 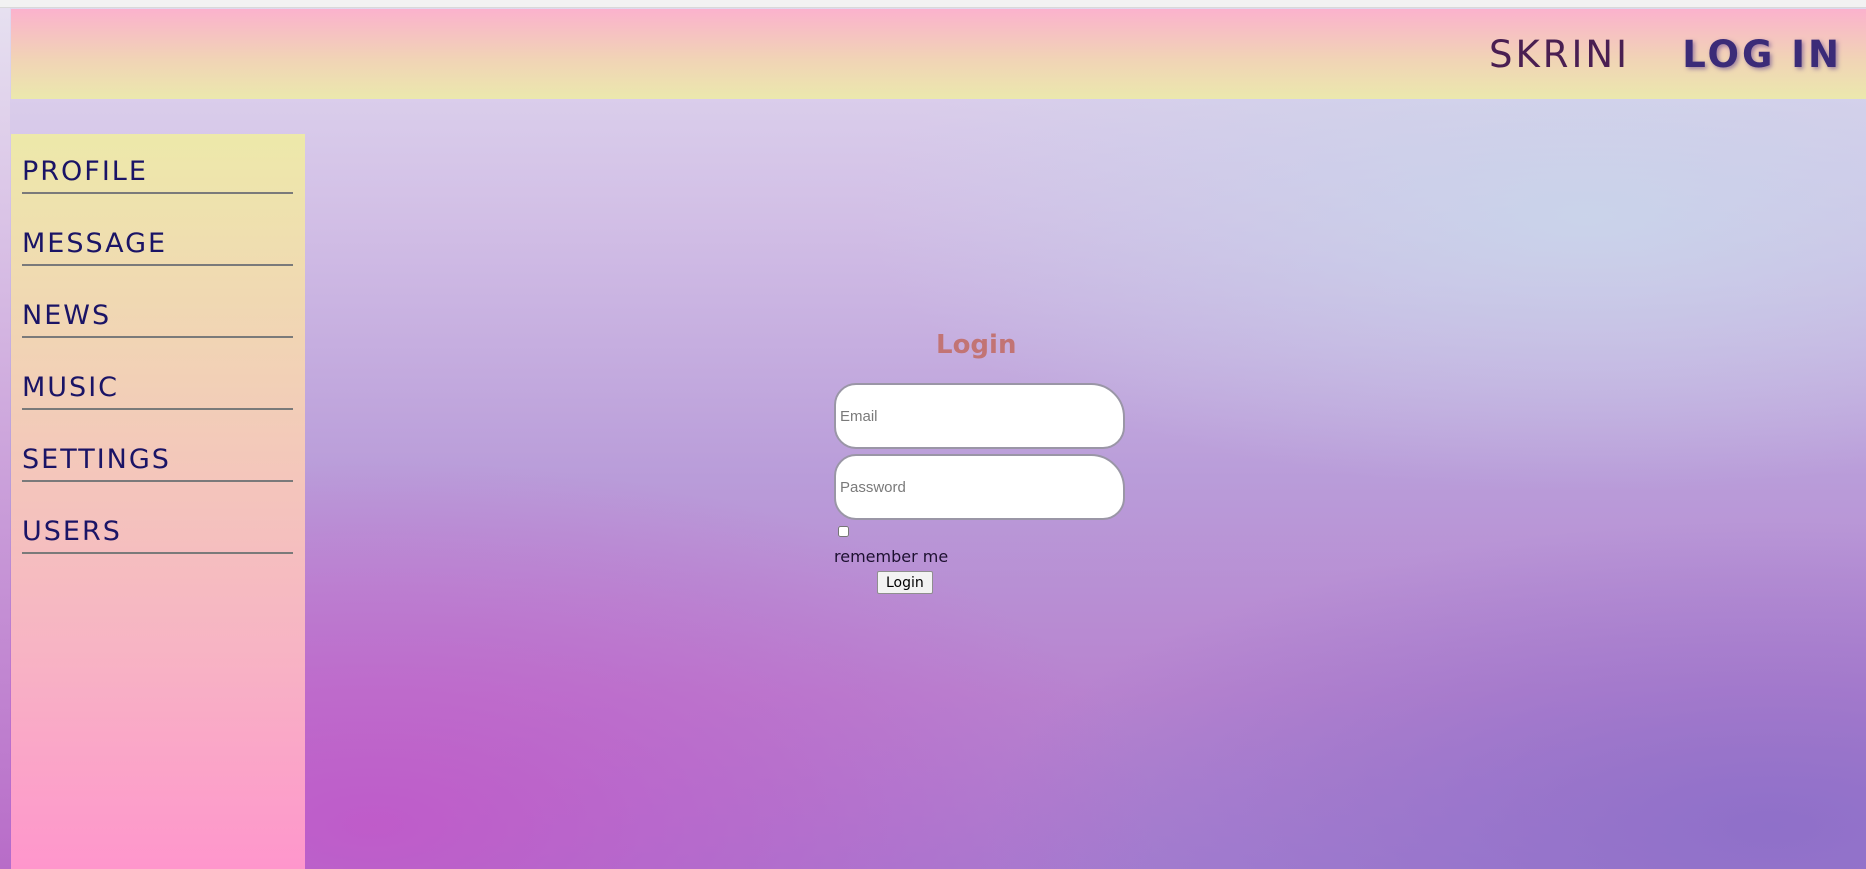 I want to click on browser-top-line, so click(x=933, y=4).